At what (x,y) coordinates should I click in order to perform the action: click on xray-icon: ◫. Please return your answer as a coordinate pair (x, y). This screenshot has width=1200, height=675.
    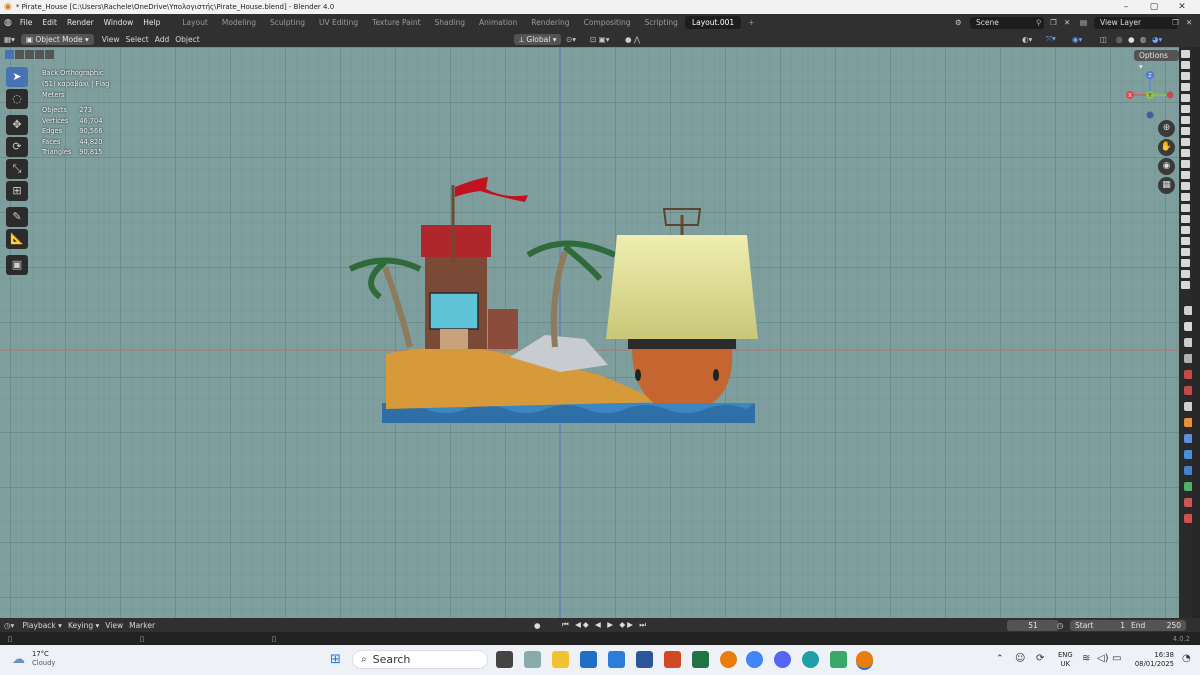
    Looking at the image, I should click on (1103, 39).